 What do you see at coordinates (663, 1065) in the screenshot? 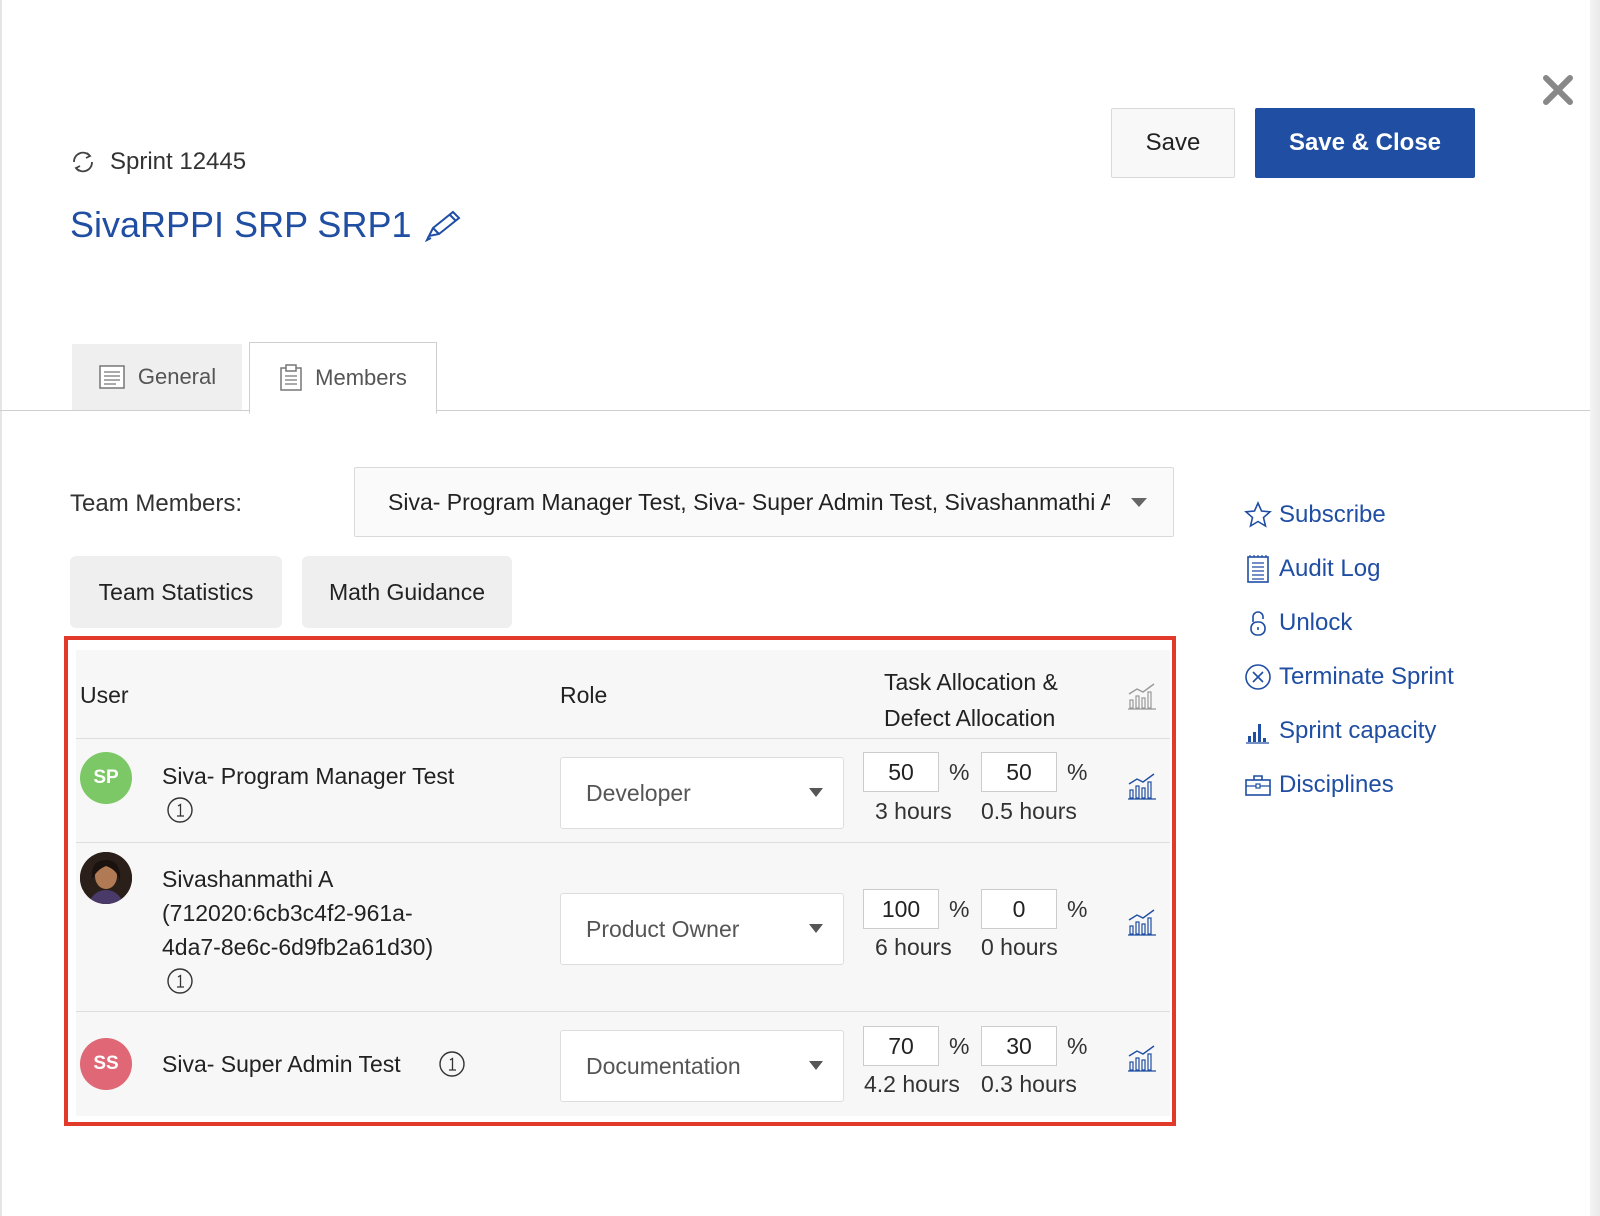
I see `role-value: Documentation` at bounding box center [663, 1065].